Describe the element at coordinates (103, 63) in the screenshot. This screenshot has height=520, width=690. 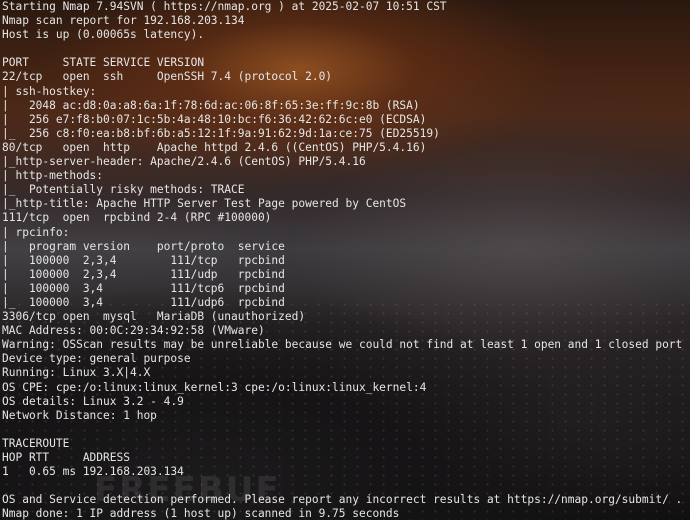
I see `output-line: PORT STATE SERVICE VERSION` at that location.